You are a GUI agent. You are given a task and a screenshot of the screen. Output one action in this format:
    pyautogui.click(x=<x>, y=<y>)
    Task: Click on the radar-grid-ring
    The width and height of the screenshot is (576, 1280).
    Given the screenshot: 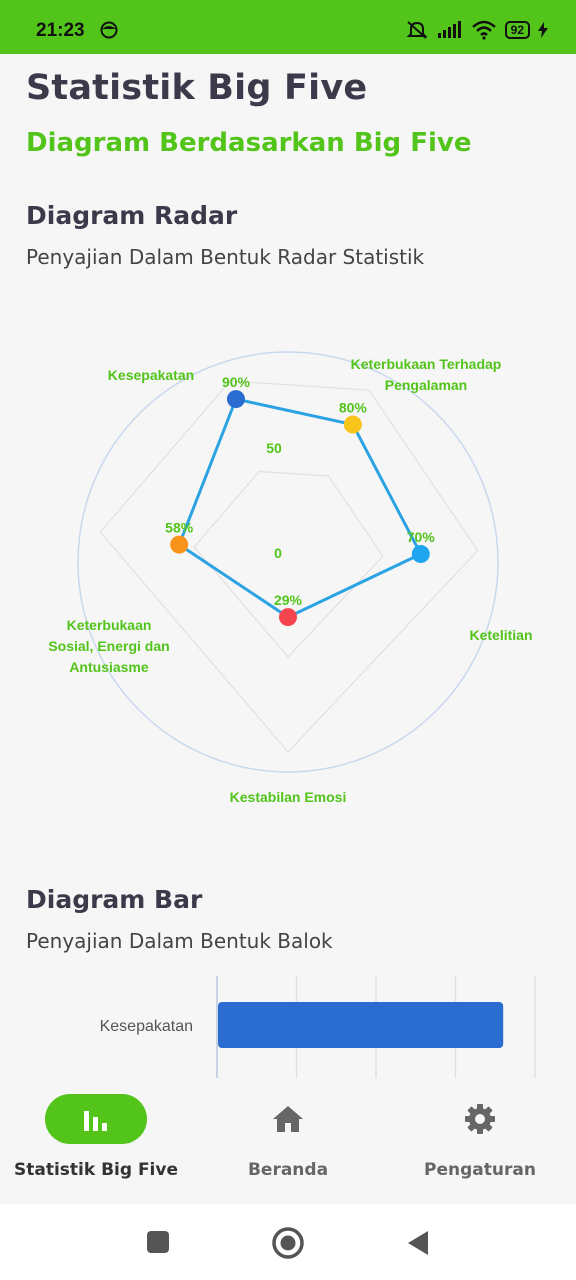 What is the action you would take?
    pyautogui.click(x=288, y=564)
    